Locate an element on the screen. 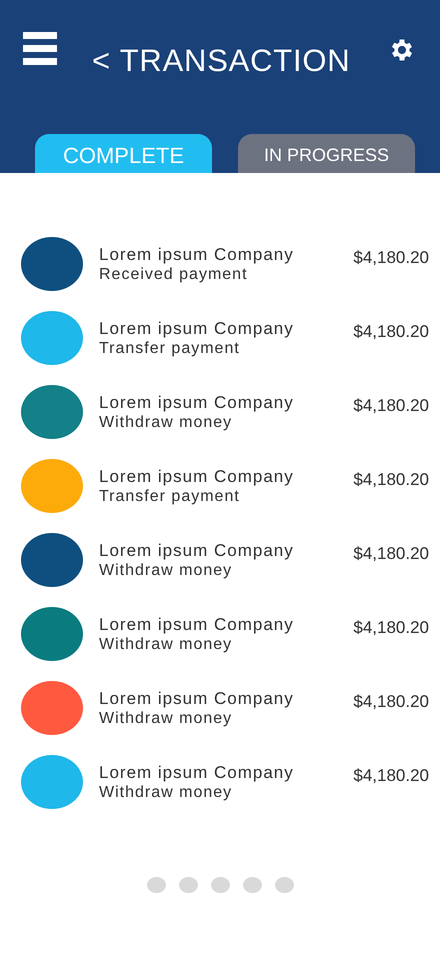 Image resolution: width=440 pixels, height=956 pixels. page-title: < TRANSACTION is located at coordinates (221, 60).